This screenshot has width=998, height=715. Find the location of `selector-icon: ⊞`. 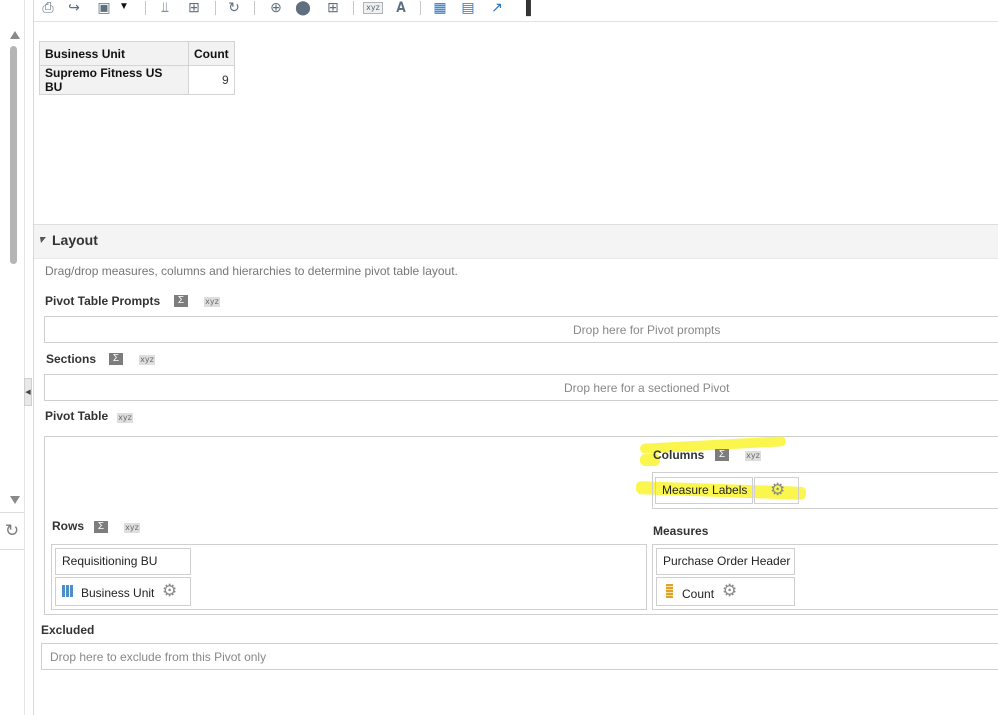

selector-icon: ⊞ is located at coordinates (194, 8).